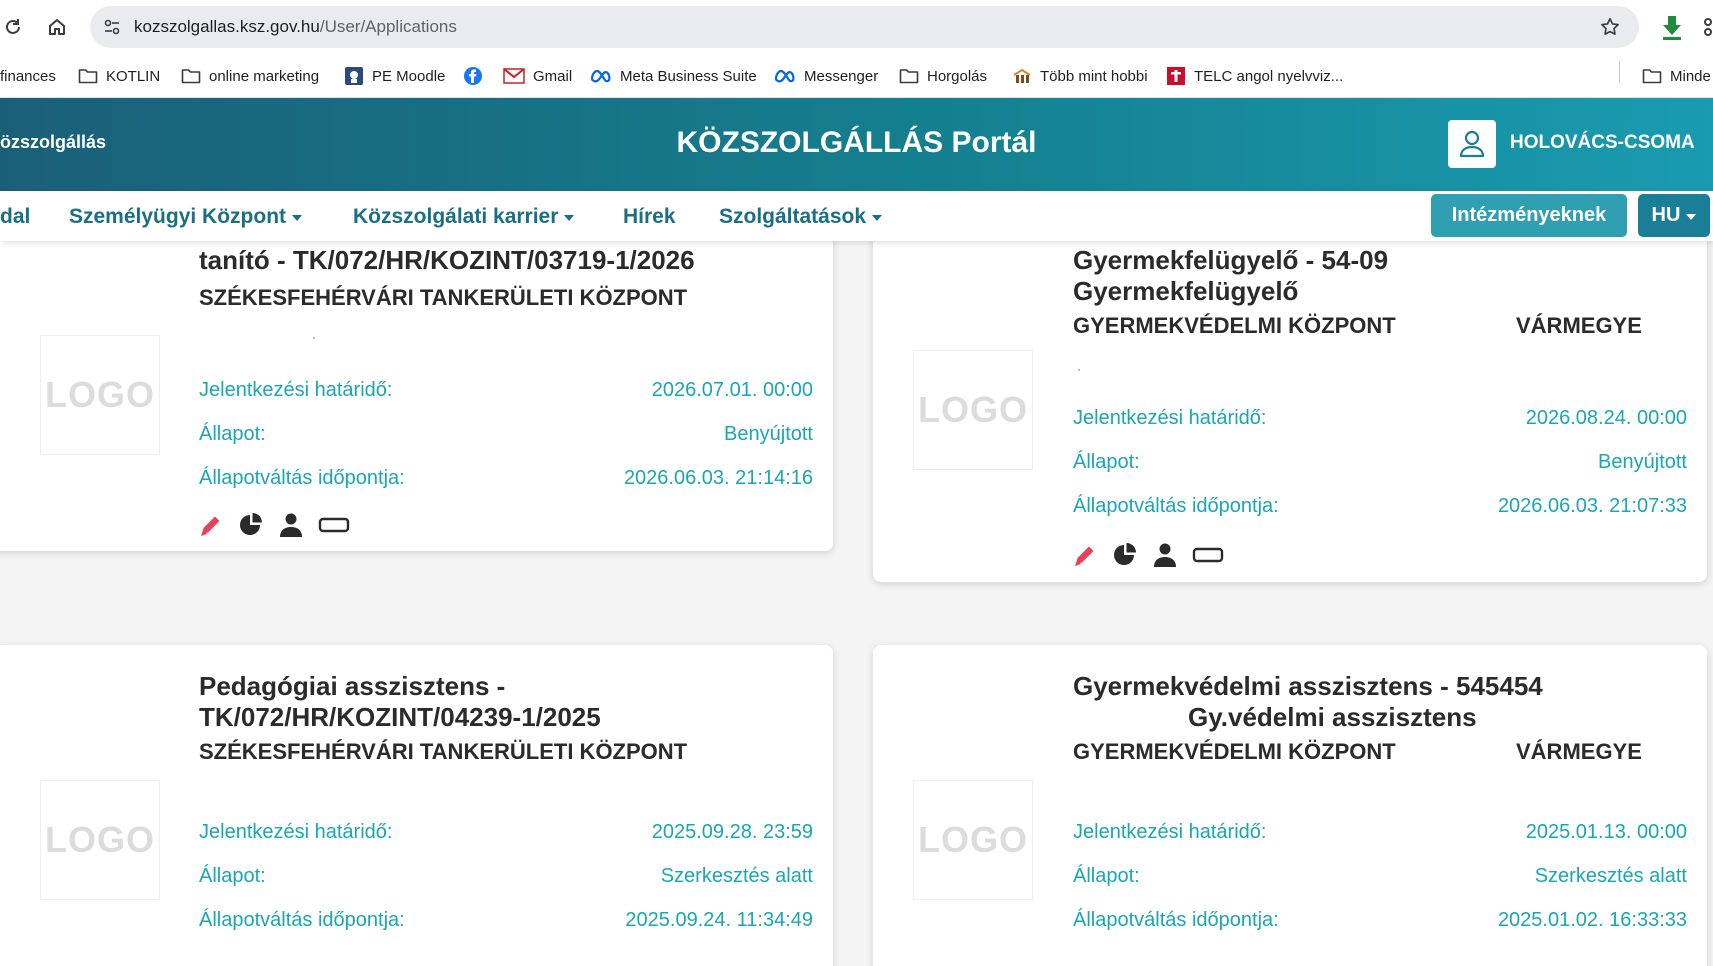  I want to click on bookmark-online-marketing: online marketing, so click(250, 76).